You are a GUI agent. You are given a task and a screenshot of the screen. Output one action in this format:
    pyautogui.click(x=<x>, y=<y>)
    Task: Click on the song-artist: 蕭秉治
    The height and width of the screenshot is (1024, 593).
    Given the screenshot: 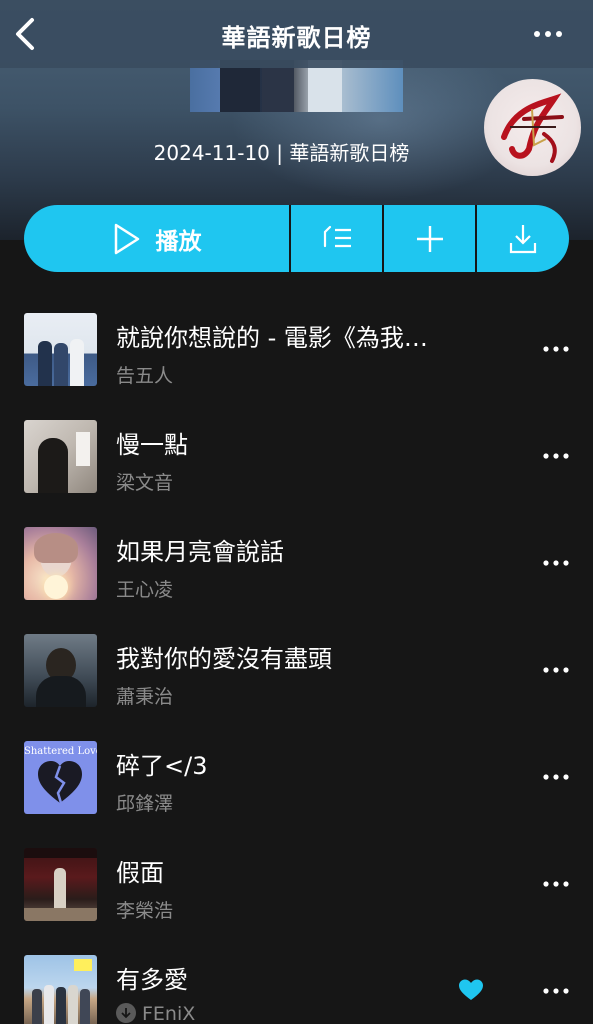 What is the action you would take?
    pyautogui.click(x=145, y=697)
    